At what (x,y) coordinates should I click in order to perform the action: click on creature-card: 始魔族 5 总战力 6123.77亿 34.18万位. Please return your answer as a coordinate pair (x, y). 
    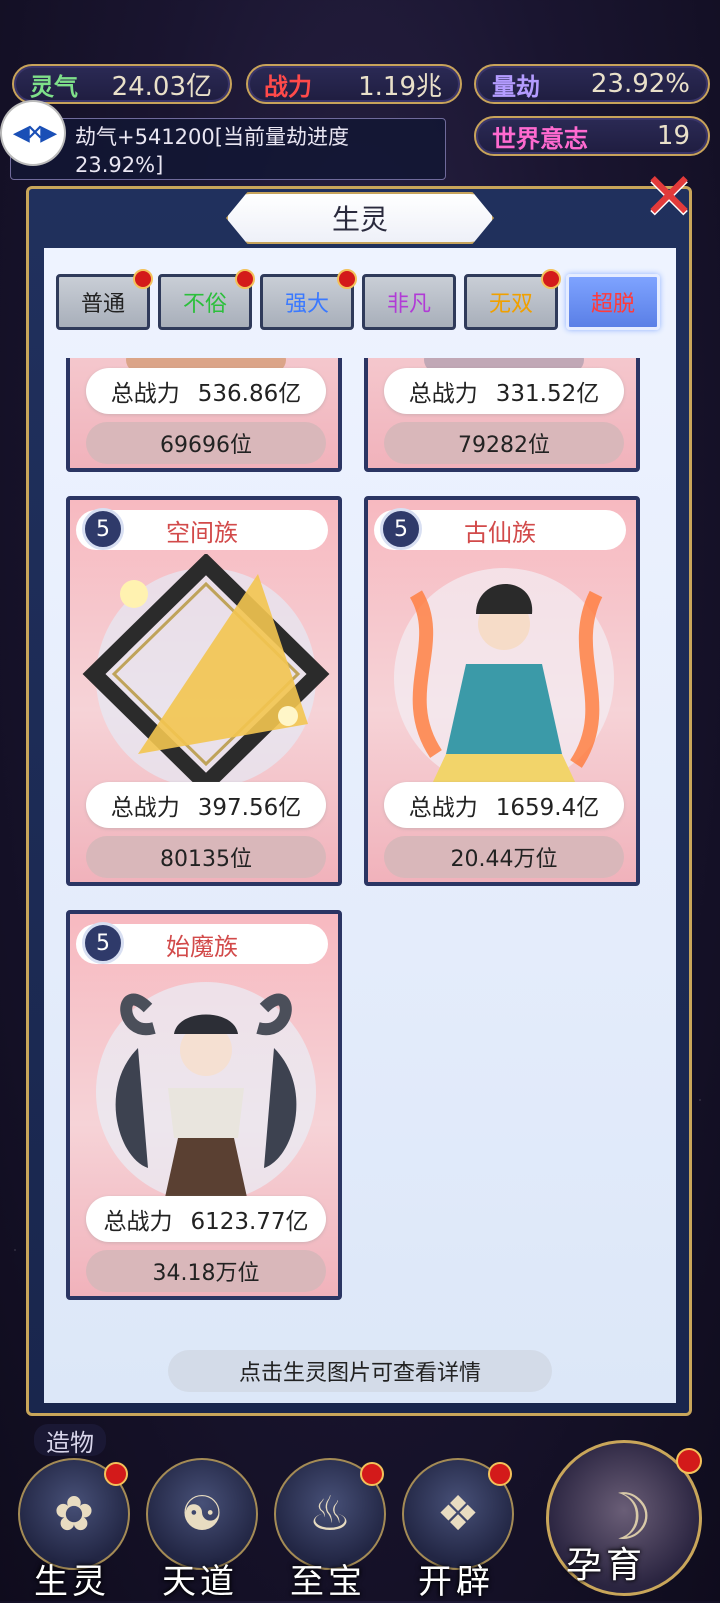
    Looking at the image, I should click on (204, 1105).